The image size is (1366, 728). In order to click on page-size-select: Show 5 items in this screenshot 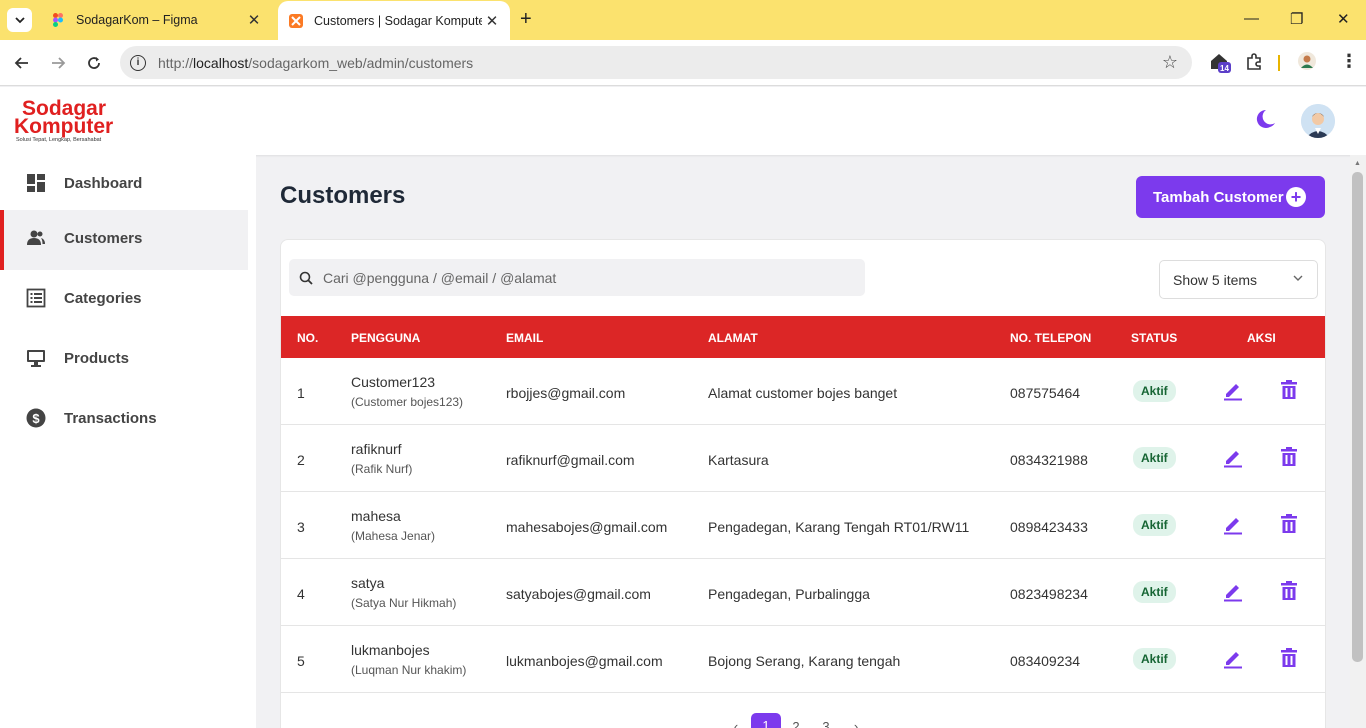, I will do `click(1238, 279)`.